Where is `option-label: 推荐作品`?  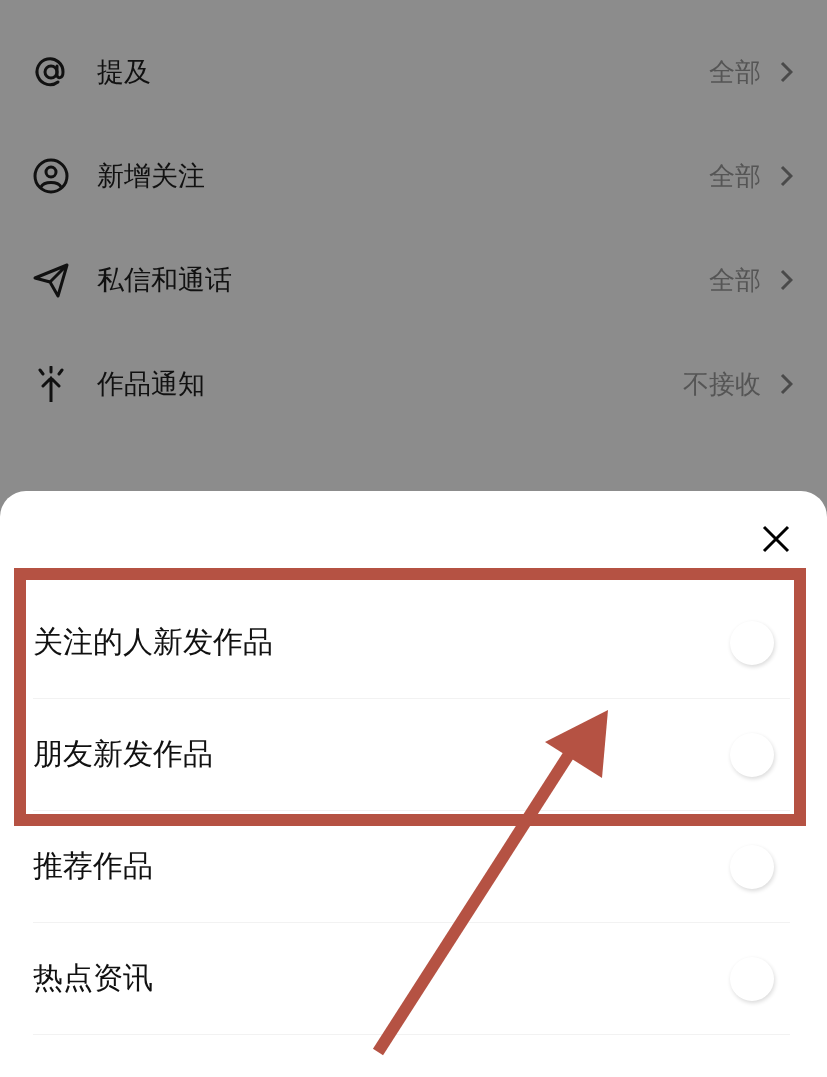 option-label: 推荐作品 is located at coordinates (93, 866).